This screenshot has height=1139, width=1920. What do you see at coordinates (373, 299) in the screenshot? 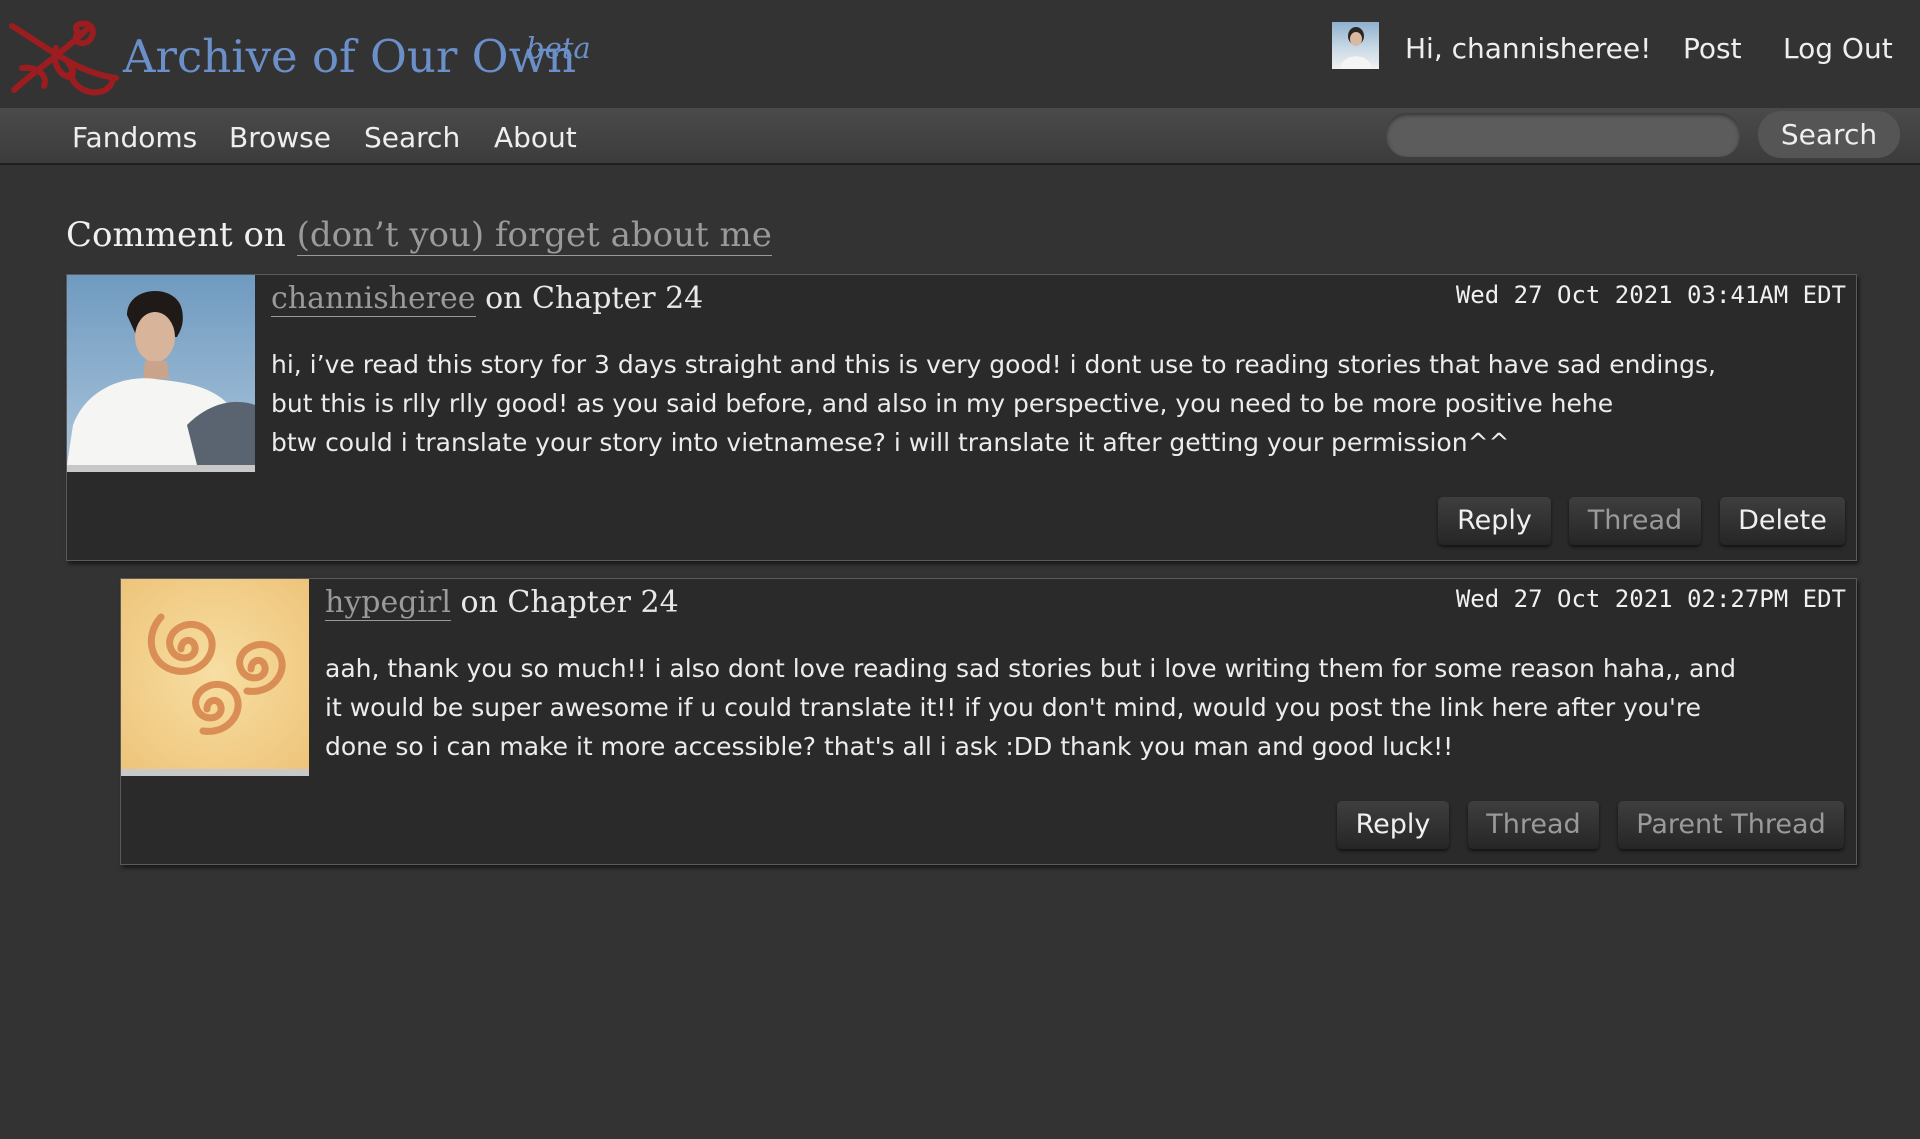
I see `comment-author-link: channisheree` at bounding box center [373, 299].